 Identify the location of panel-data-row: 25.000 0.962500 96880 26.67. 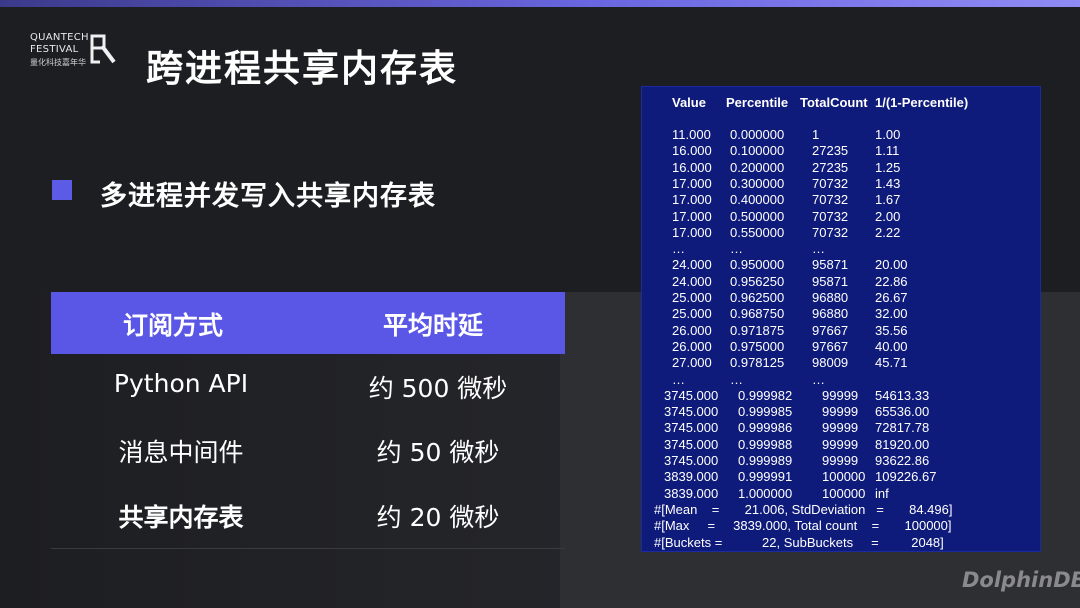
(842, 298).